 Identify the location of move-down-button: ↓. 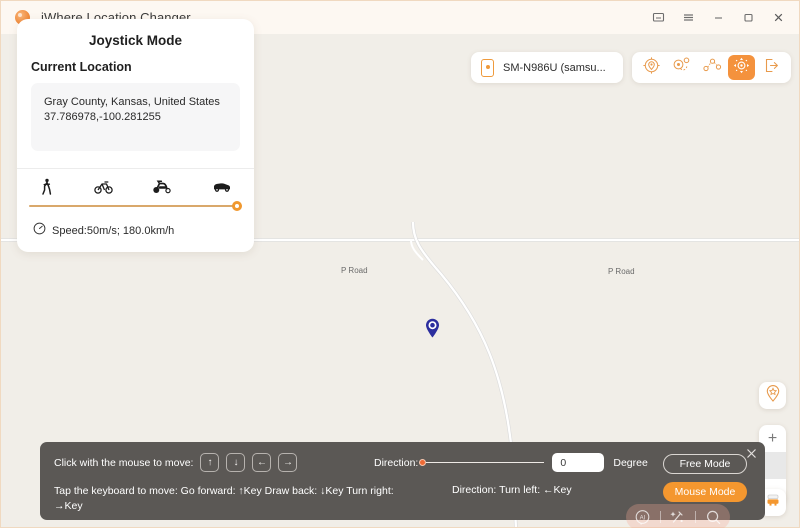
(236, 462).